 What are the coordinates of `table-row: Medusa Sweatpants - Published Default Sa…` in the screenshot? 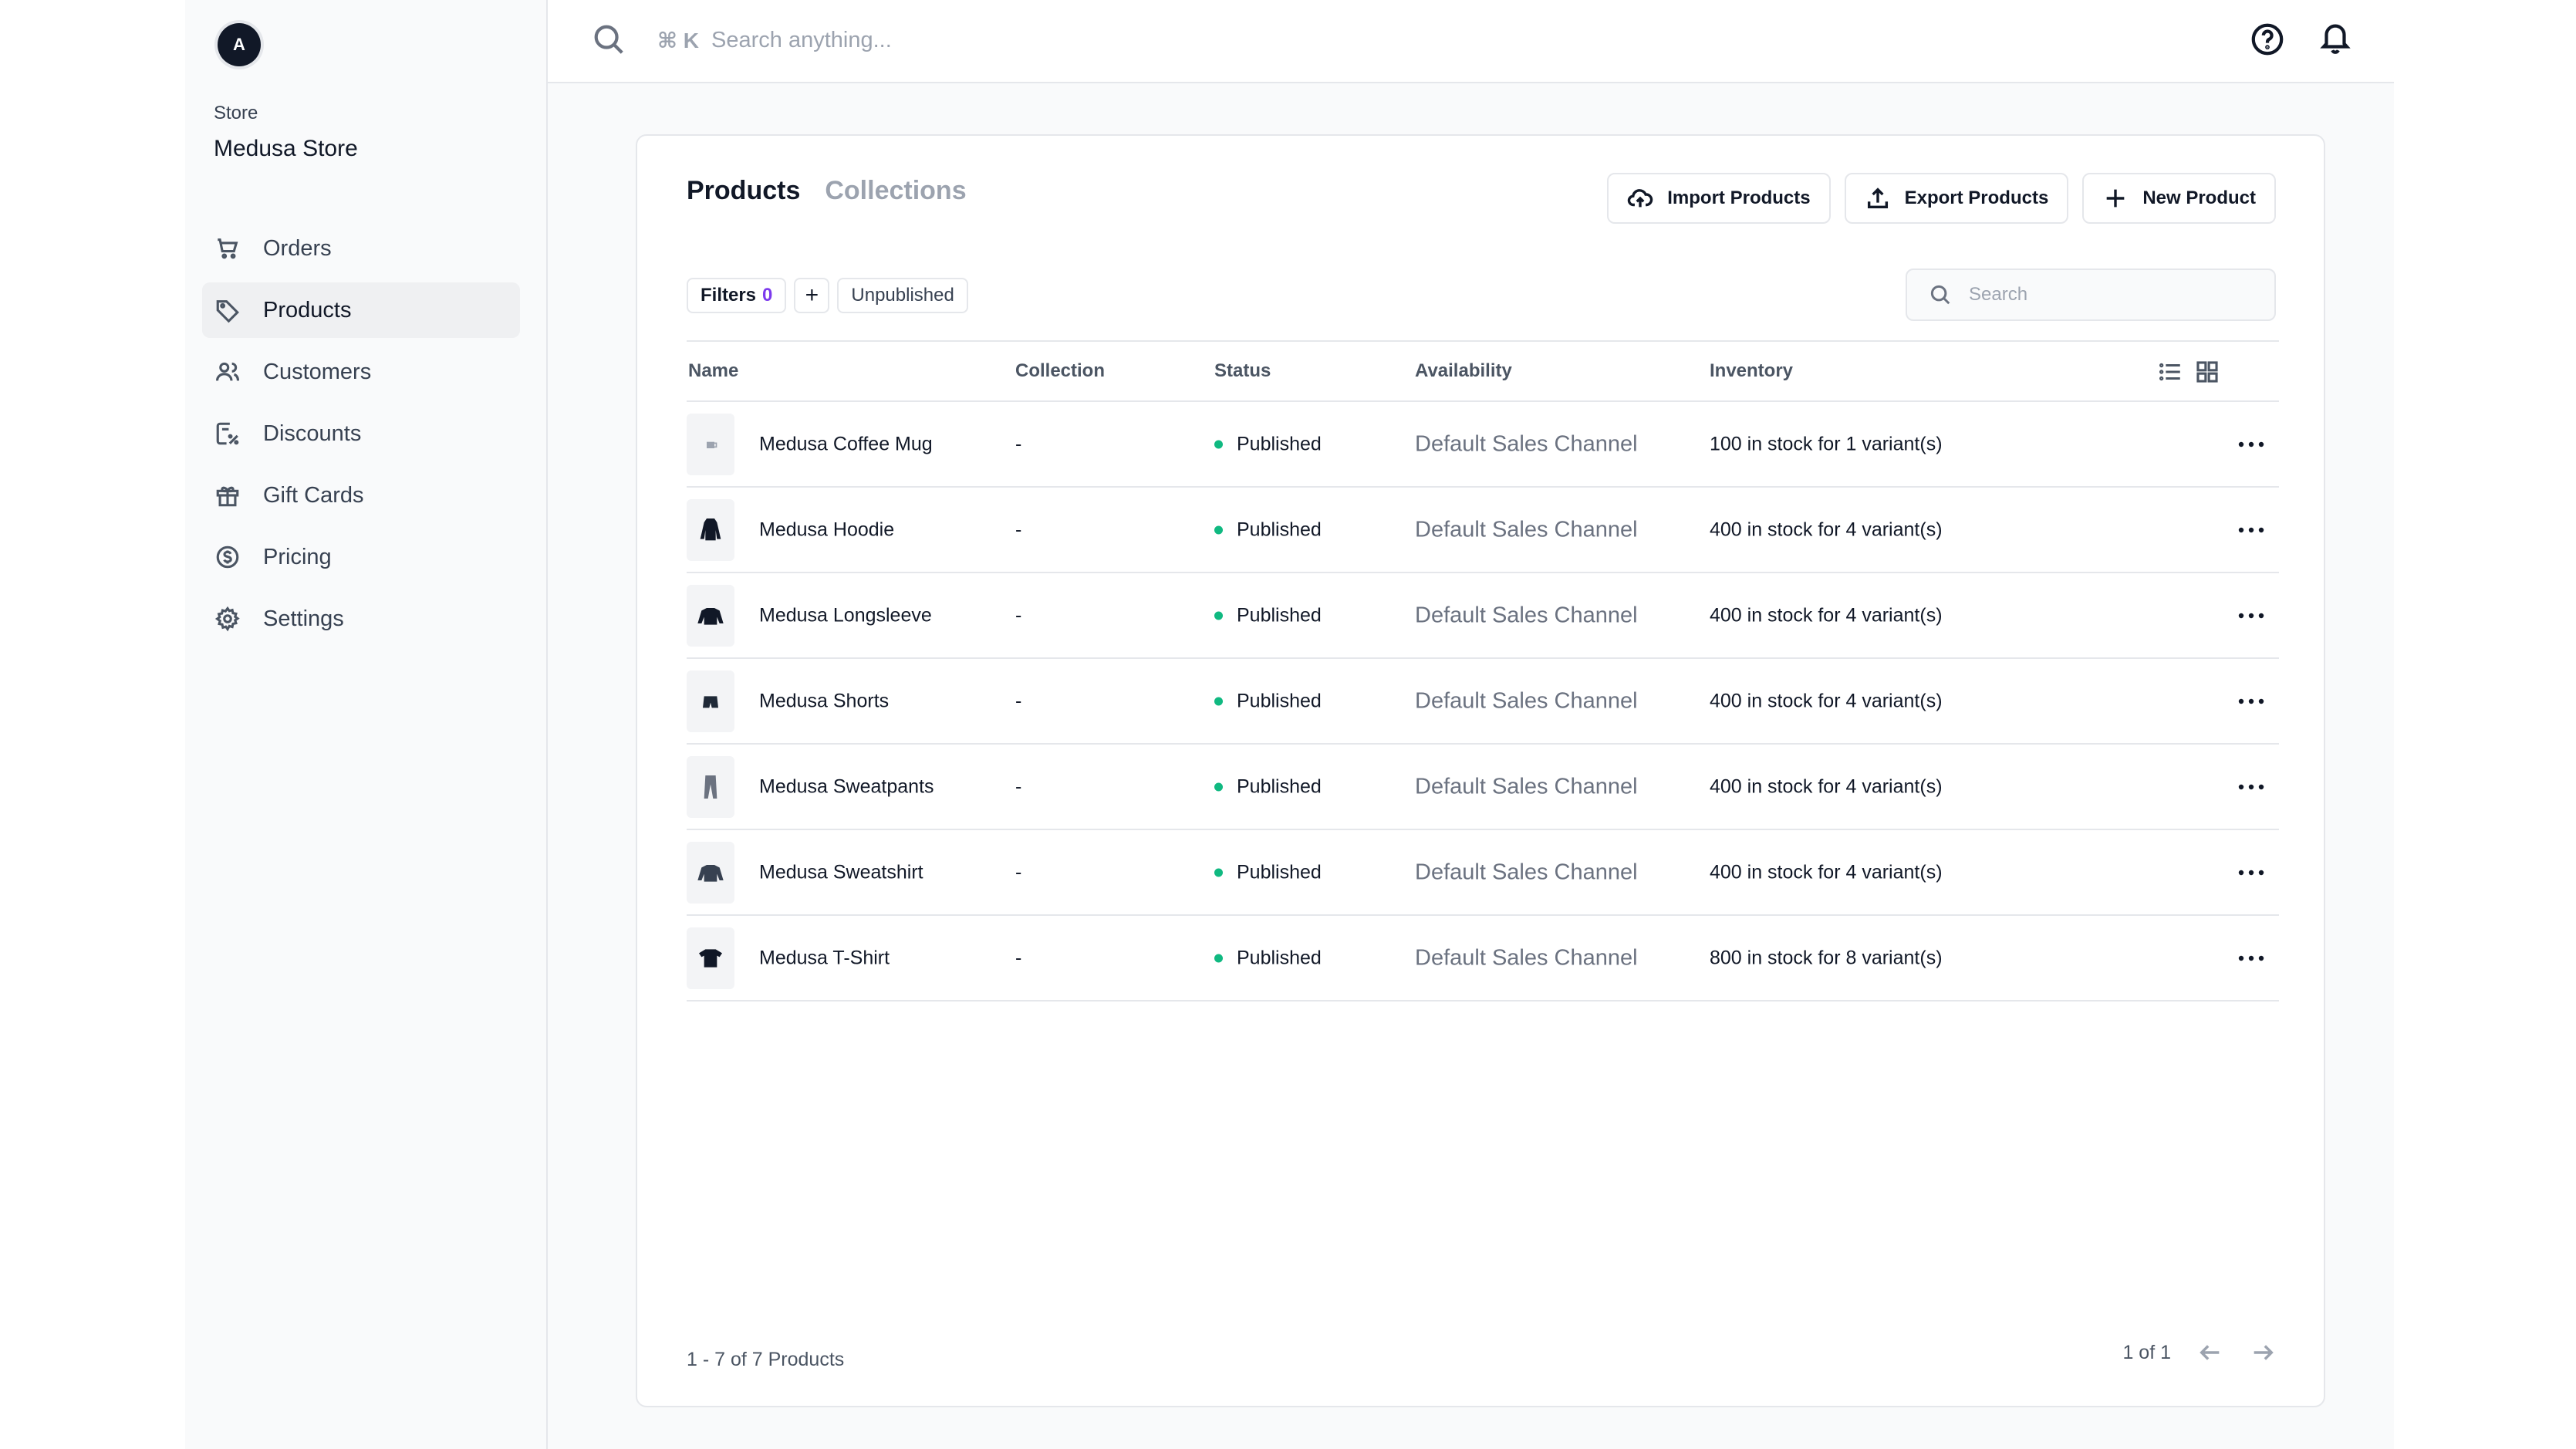 It's located at (1483, 787).